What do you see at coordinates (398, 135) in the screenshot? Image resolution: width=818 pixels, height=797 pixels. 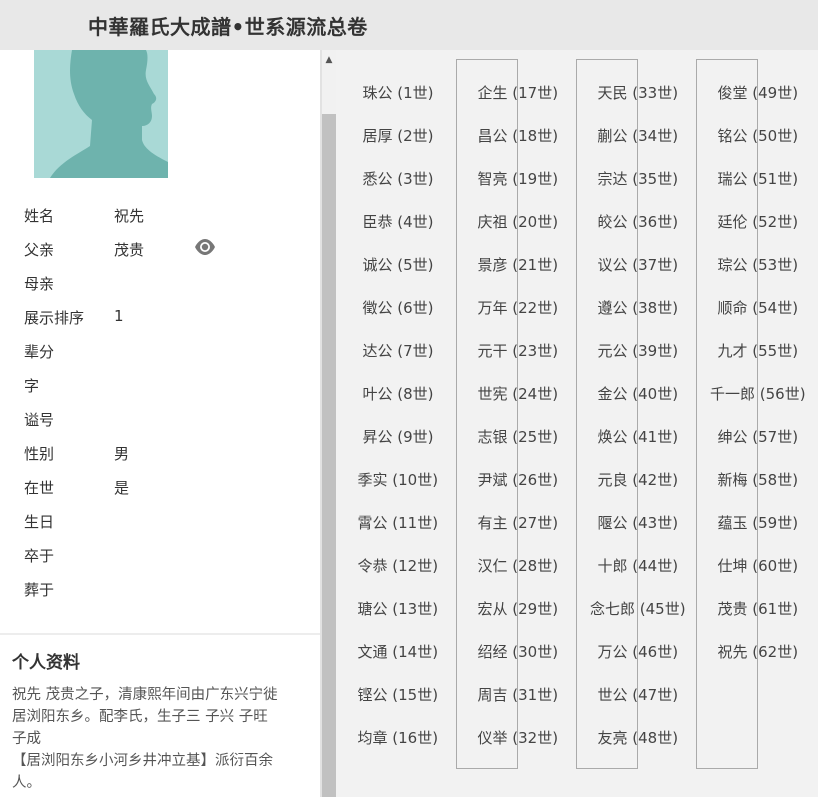 I see `generation-node: 居厚 (2世)` at bounding box center [398, 135].